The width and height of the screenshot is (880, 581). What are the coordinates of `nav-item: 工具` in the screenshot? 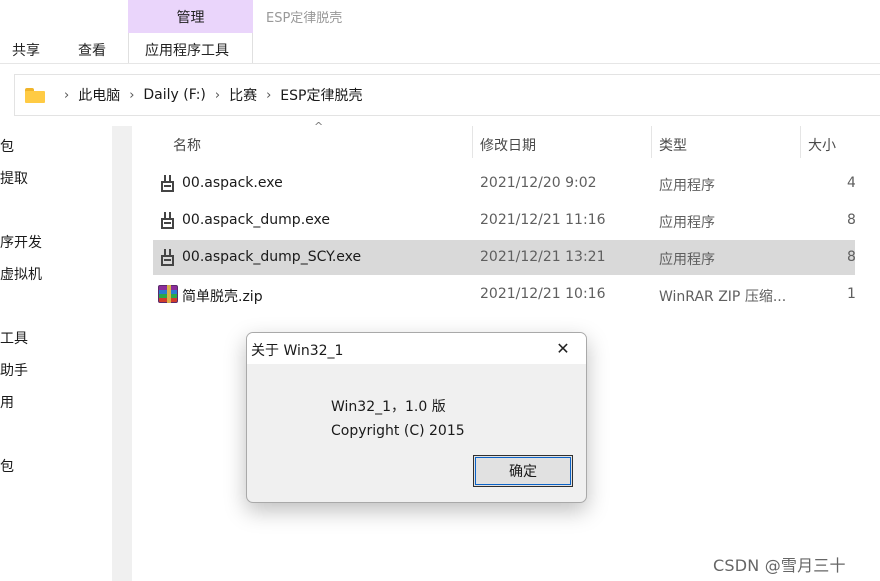 It's located at (14, 338).